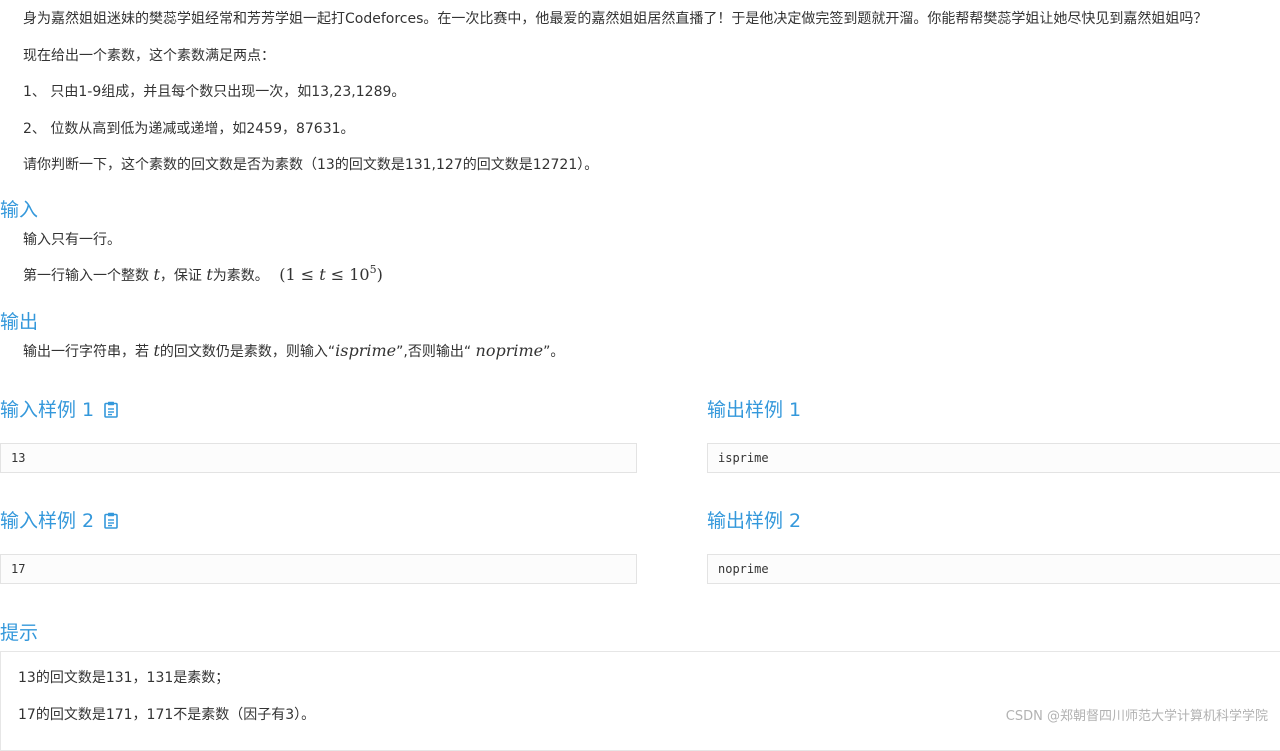 This screenshot has width=1280, height=751. I want to click on sample-input-2-label: 输入样例 2, so click(47, 521).